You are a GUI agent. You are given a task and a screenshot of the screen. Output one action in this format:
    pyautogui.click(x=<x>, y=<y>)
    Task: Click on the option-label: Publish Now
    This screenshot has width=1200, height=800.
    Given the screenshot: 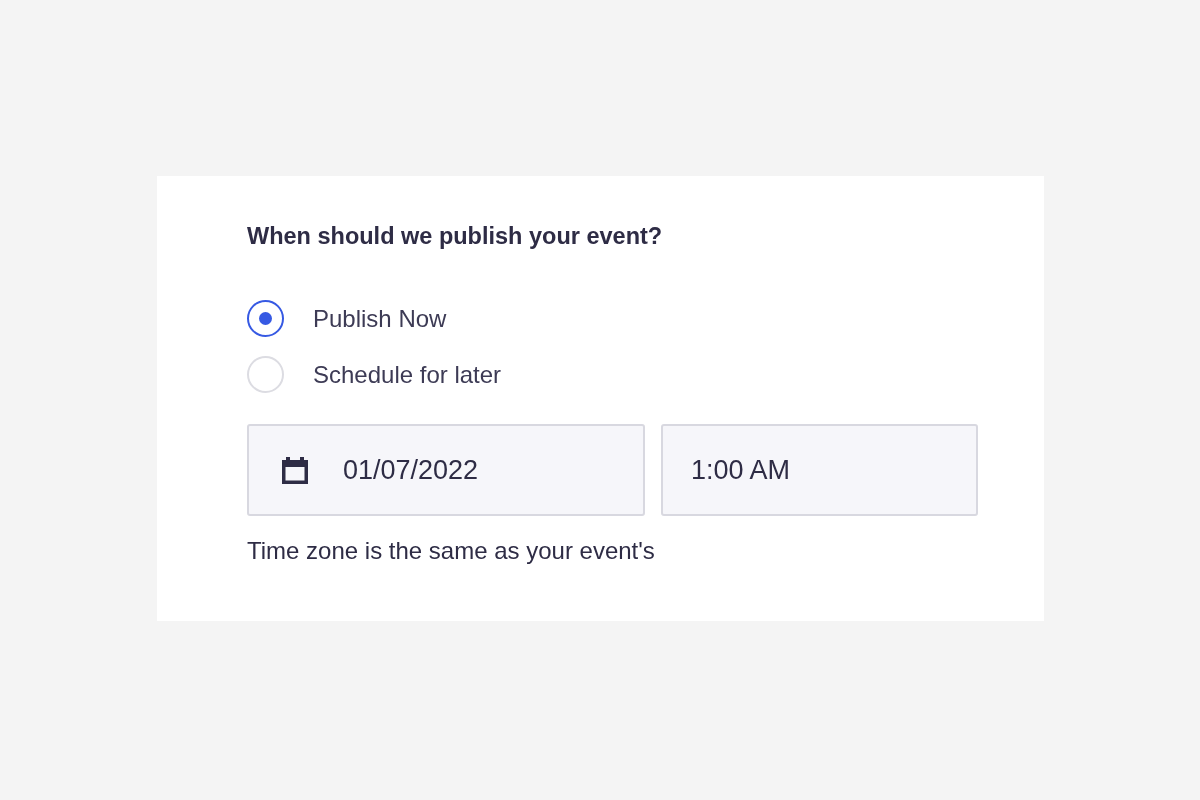 What is the action you would take?
    pyautogui.click(x=380, y=318)
    